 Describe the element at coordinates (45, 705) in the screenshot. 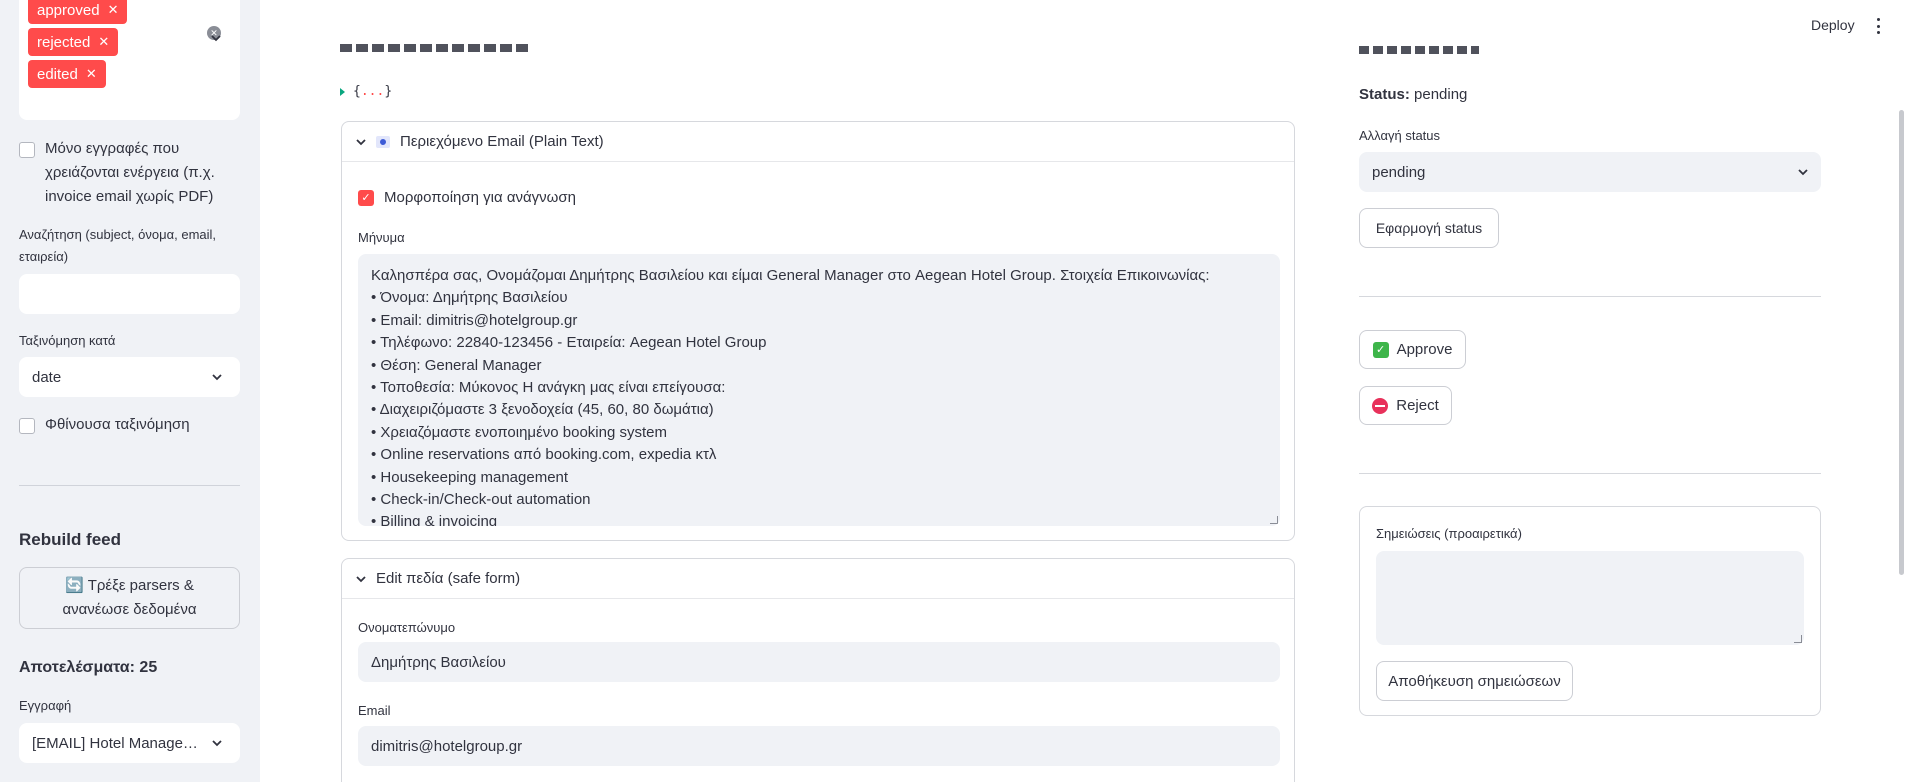

I see `record-label: Εγγραφή` at that location.